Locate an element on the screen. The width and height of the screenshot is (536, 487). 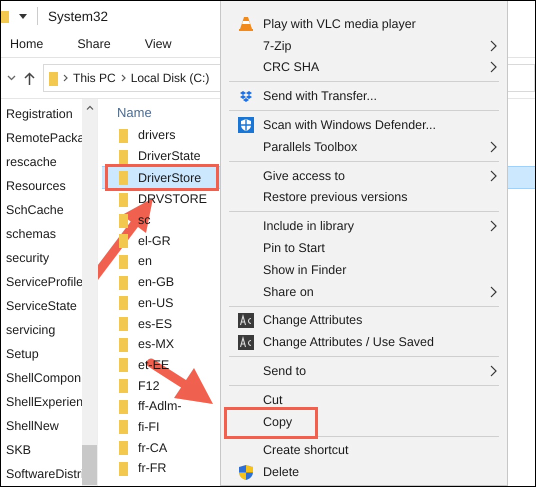
window-title: System32 is located at coordinates (78, 16).